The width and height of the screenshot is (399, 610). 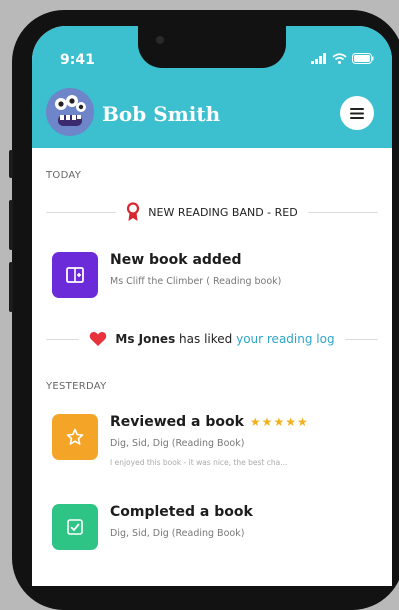 What do you see at coordinates (285, 339) in the screenshot?
I see `reading-log-link: your reading log` at bounding box center [285, 339].